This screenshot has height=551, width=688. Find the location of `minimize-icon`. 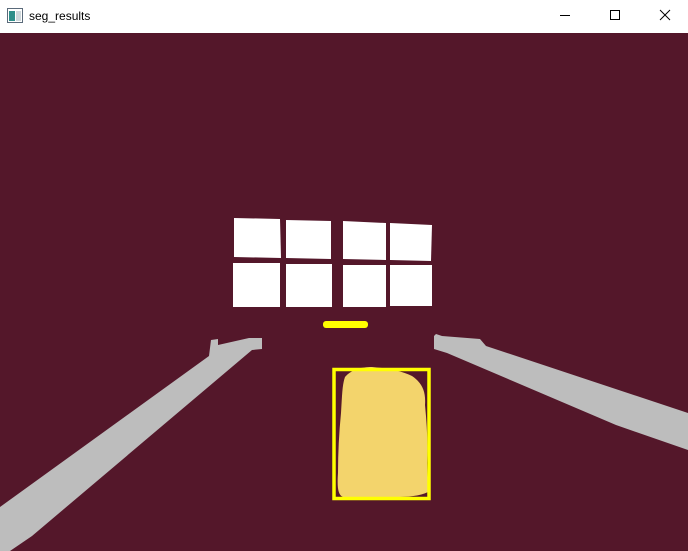

minimize-icon is located at coordinates (565, 17).